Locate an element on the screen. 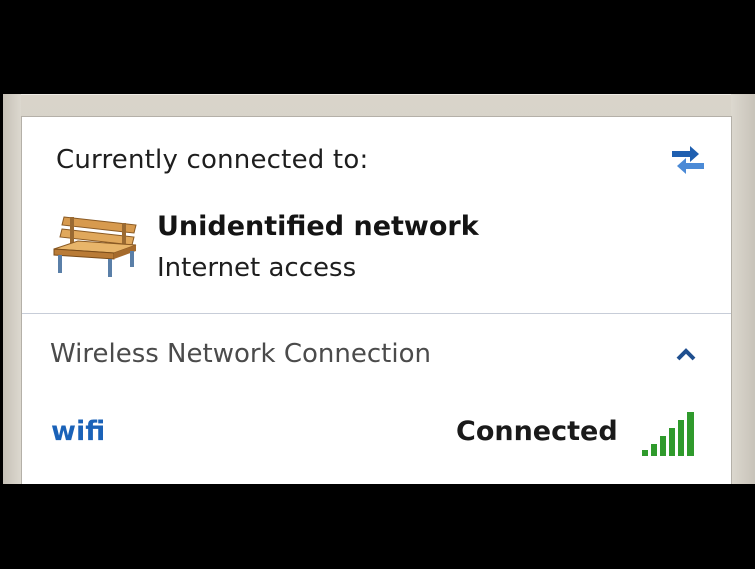  wifi-network-name: wifi is located at coordinates (78, 431).